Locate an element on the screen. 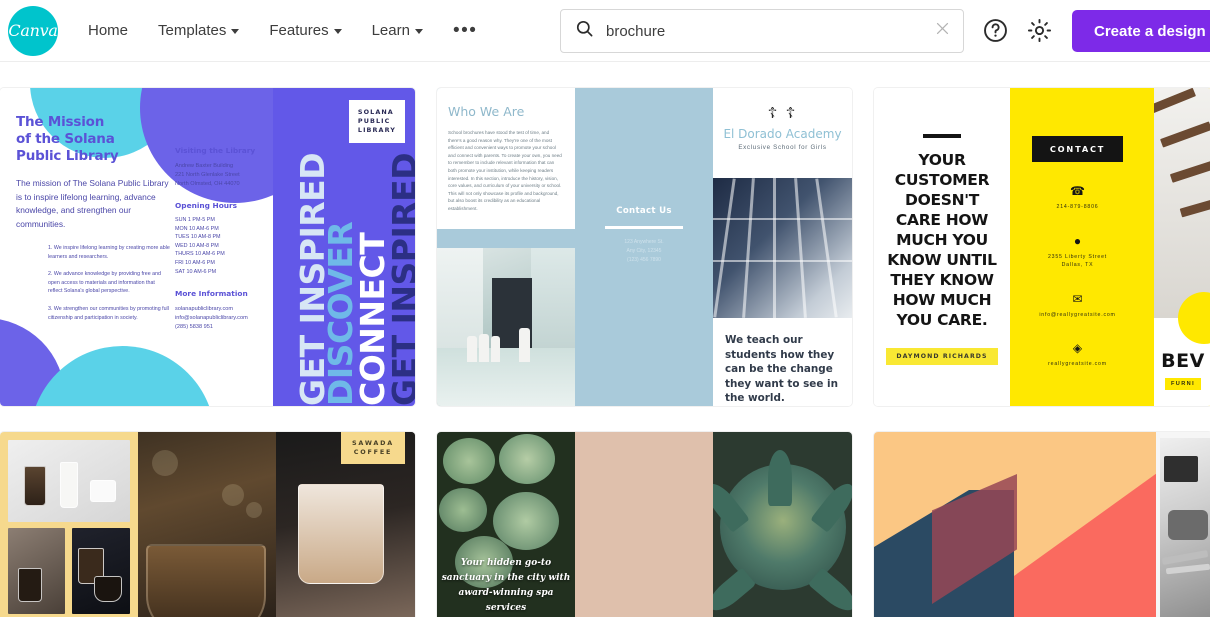  sawada-coffee-badge: SAWADA COFFEE is located at coordinates (372, 448).